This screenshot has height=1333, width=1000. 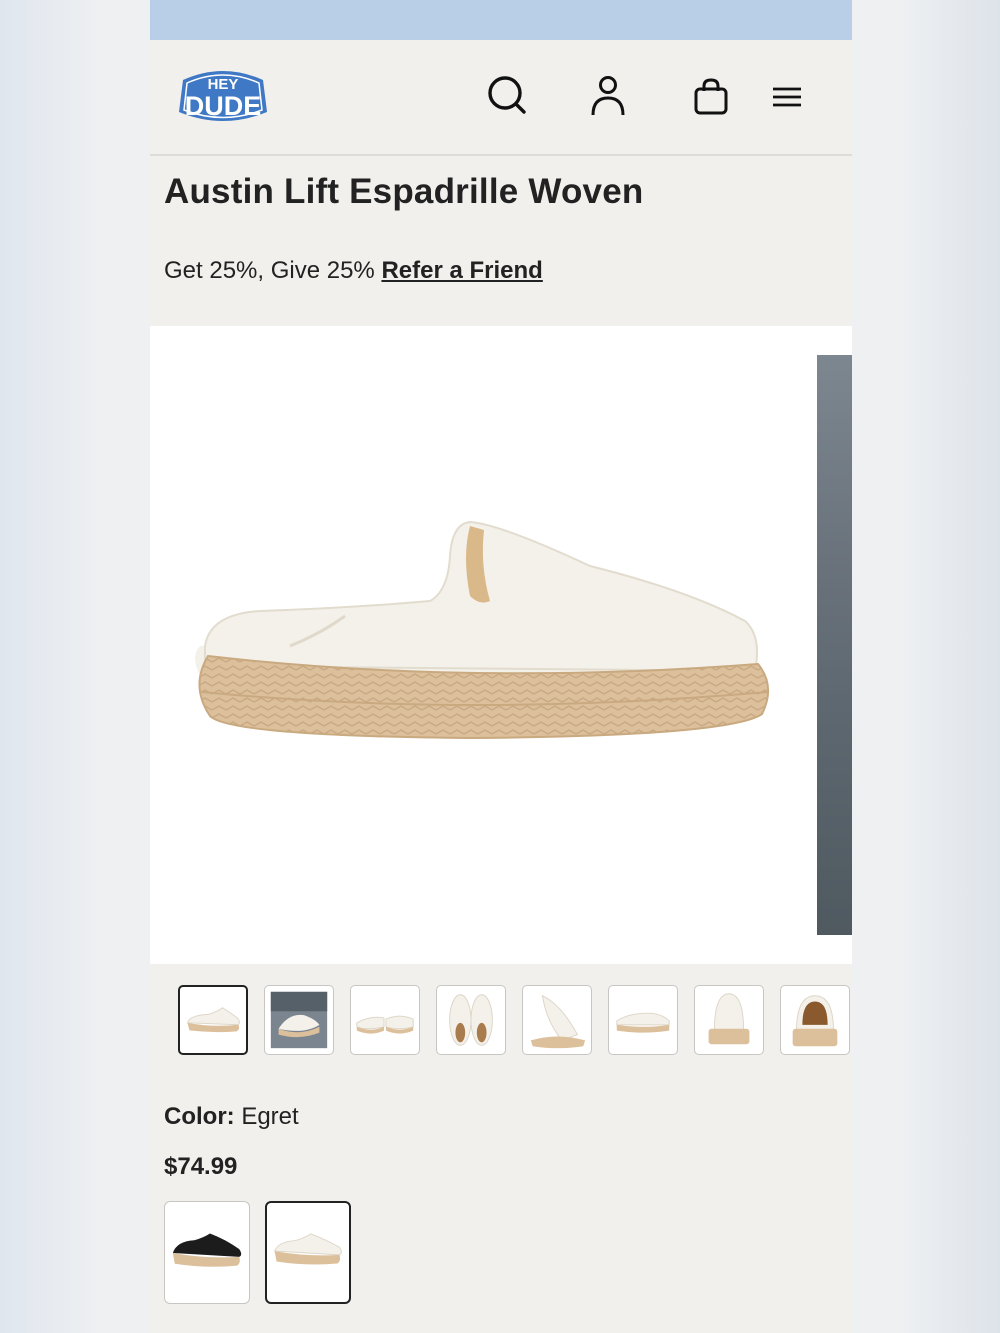 I want to click on next-image-peek, so click(x=834, y=645).